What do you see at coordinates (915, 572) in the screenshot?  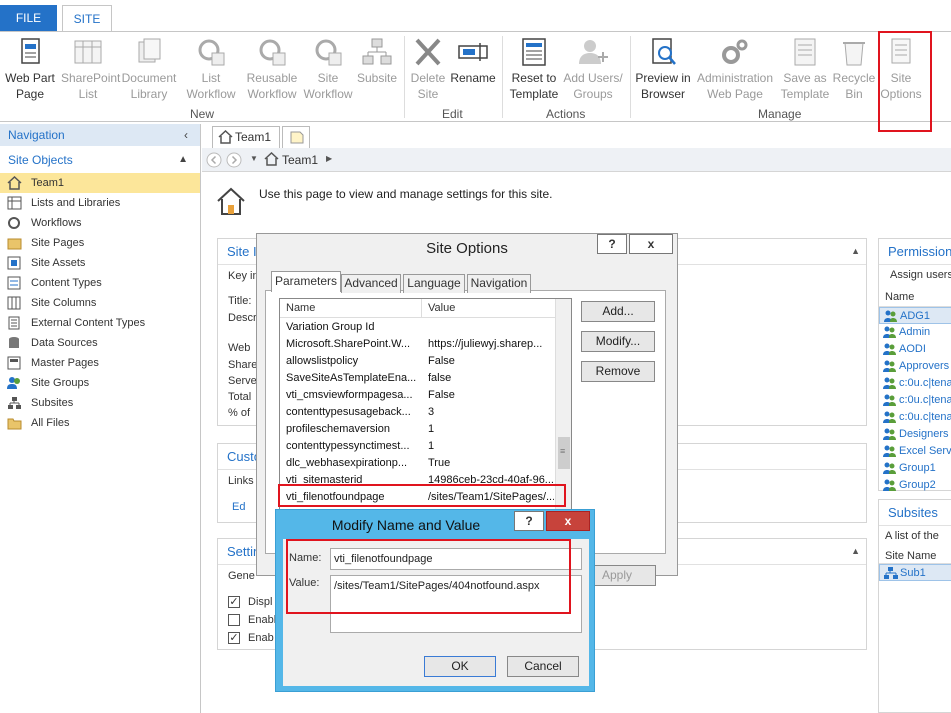 I see `subsite-row: Sub1` at bounding box center [915, 572].